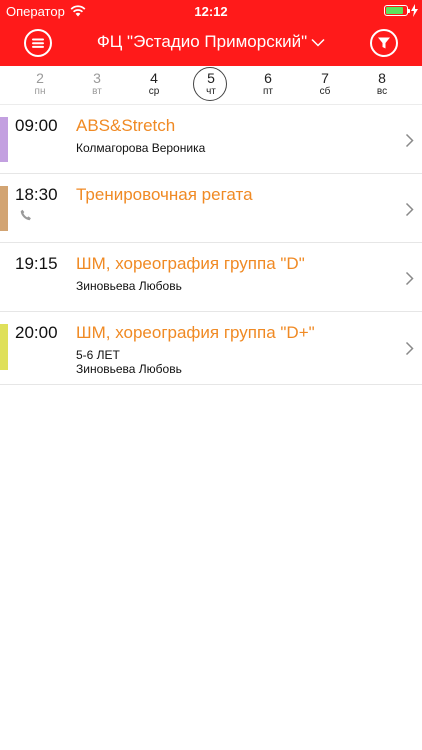  Describe the element at coordinates (394, 10) in the screenshot. I see `battery-level` at that location.